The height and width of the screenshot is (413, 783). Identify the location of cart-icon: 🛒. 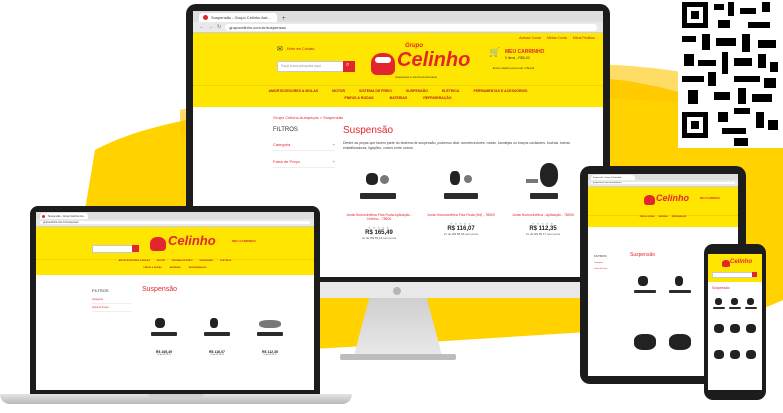
(494, 52).